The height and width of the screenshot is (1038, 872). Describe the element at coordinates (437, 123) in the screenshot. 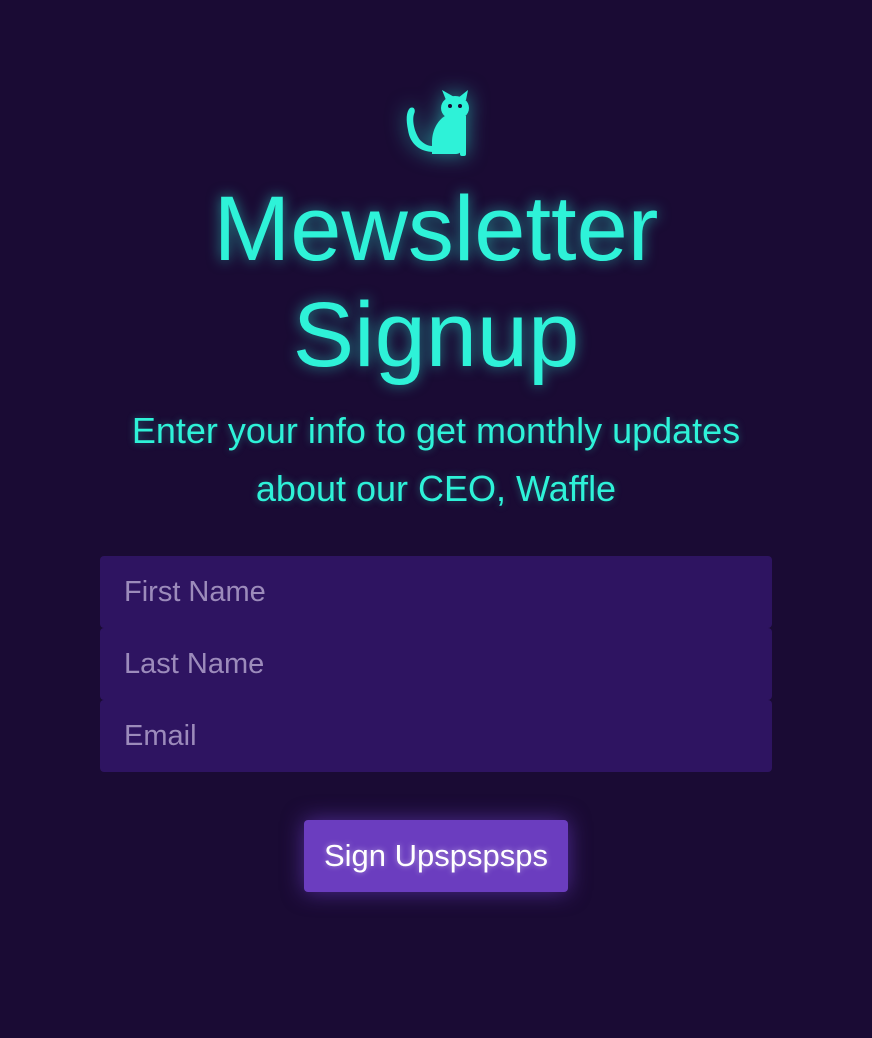

I see `cat-icon` at that location.